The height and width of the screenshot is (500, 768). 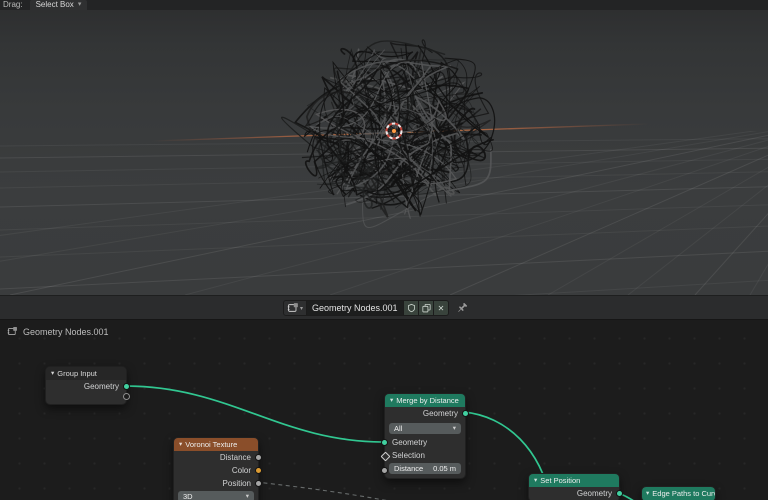 I want to click on slider-value: 0.05 m, so click(x=444, y=468).